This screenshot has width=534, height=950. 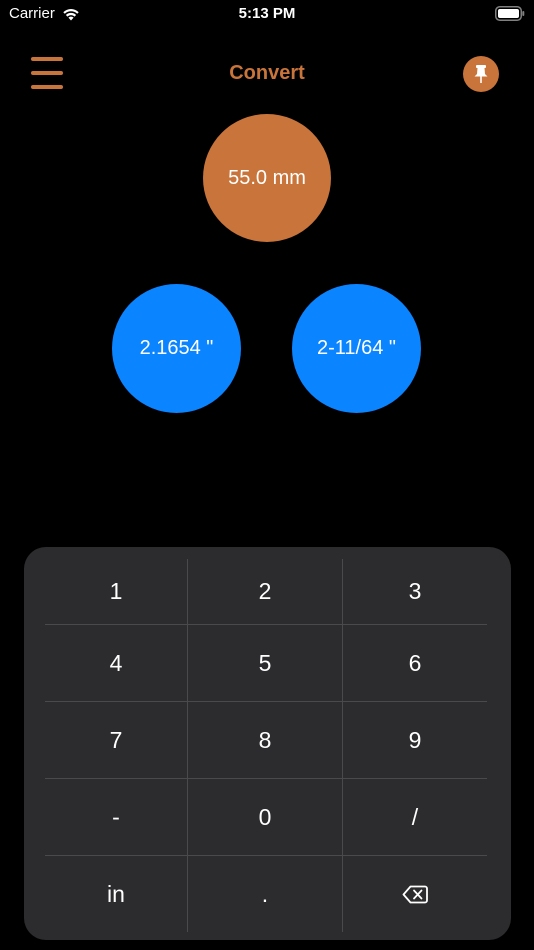 I want to click on pushpin-icon, so click(x=481, y=74).